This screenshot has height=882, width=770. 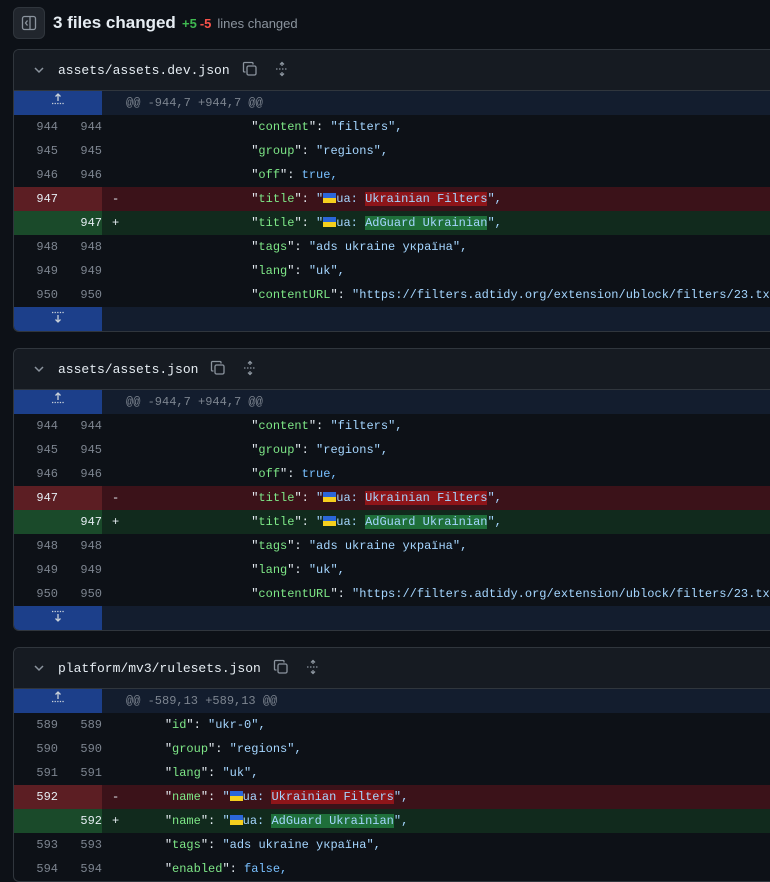 I want to click on json-key: title, so click(x=276, y=199).